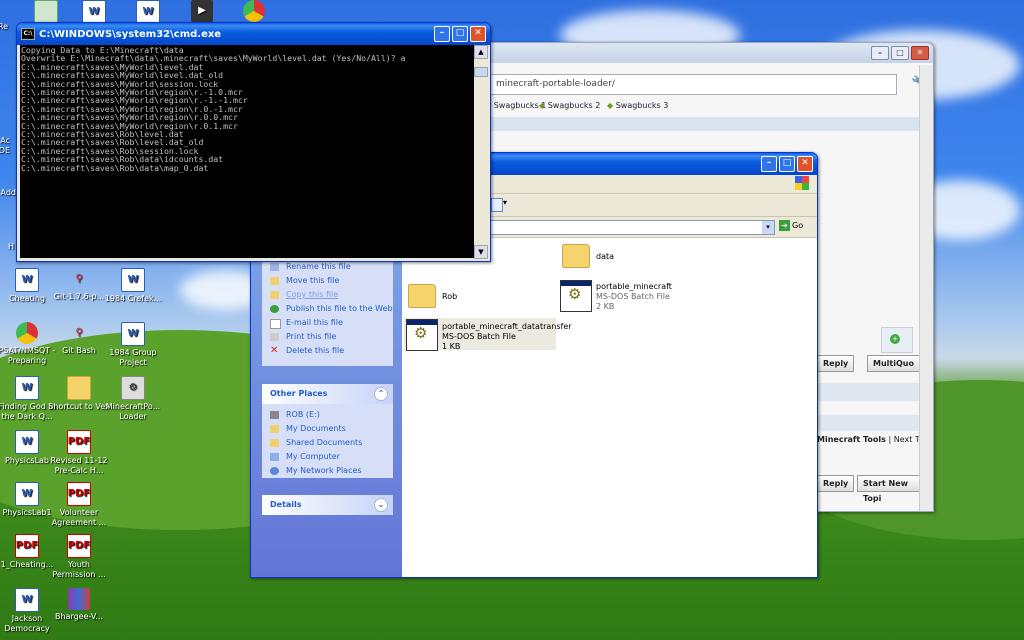  I want to click on cmd-scrollbar: ▲ ▼, so click(481, 152).